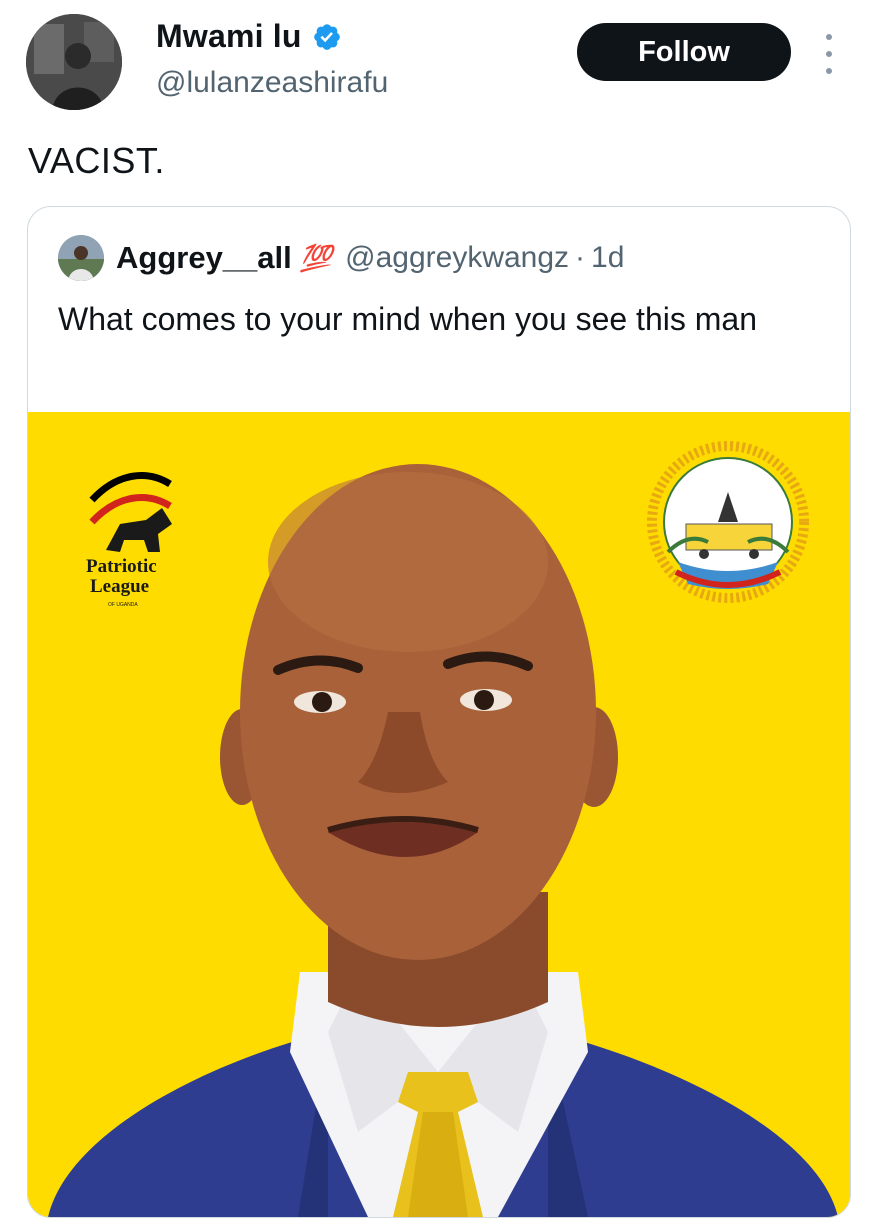 The height and width of the screenshot is (1218, 878). I want to click on verified-badge-icon, so click(326, 36).